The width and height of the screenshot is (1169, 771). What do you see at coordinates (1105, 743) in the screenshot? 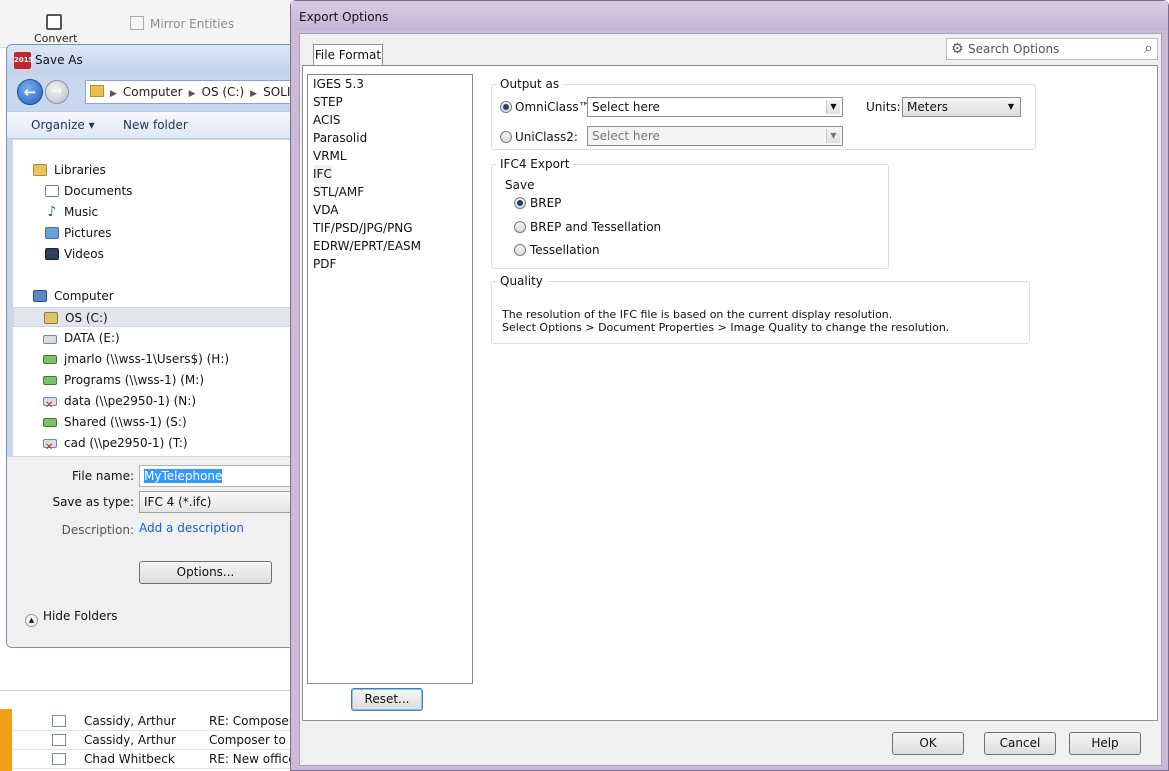
I see `help-button: Help` at bounding box center [1105, 743].